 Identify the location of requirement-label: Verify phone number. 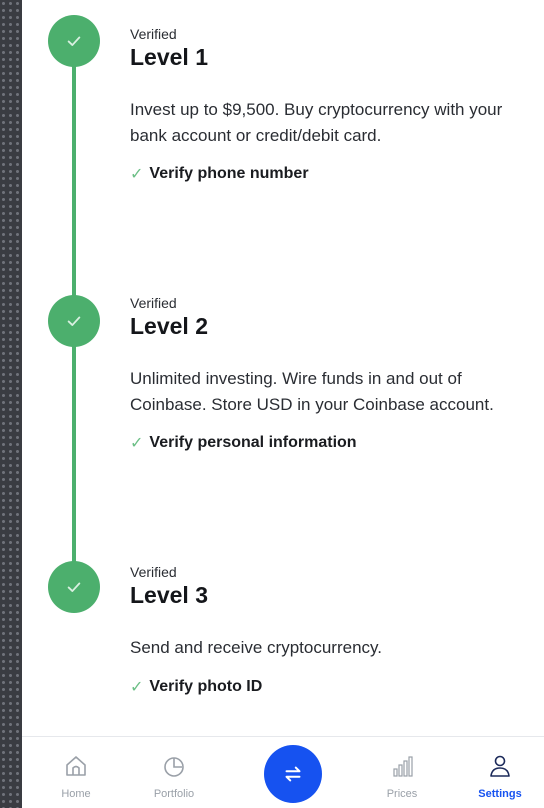
(229, 173).